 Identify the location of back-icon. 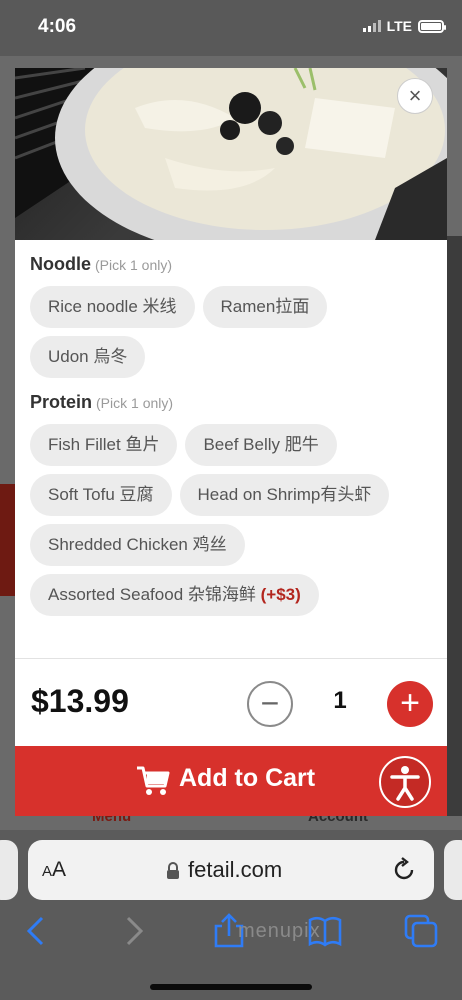
(37, 931).